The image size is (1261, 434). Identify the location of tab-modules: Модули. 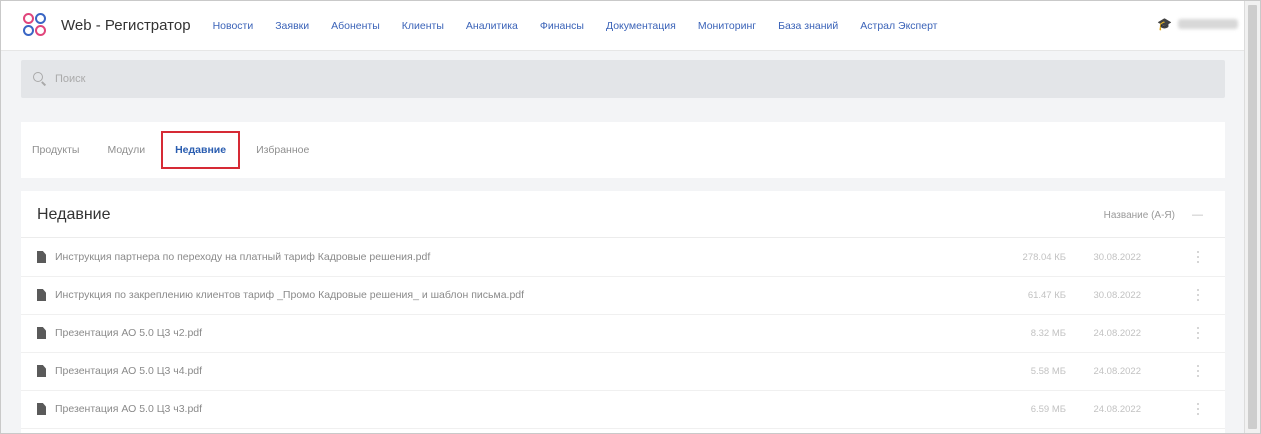
(126, 150).